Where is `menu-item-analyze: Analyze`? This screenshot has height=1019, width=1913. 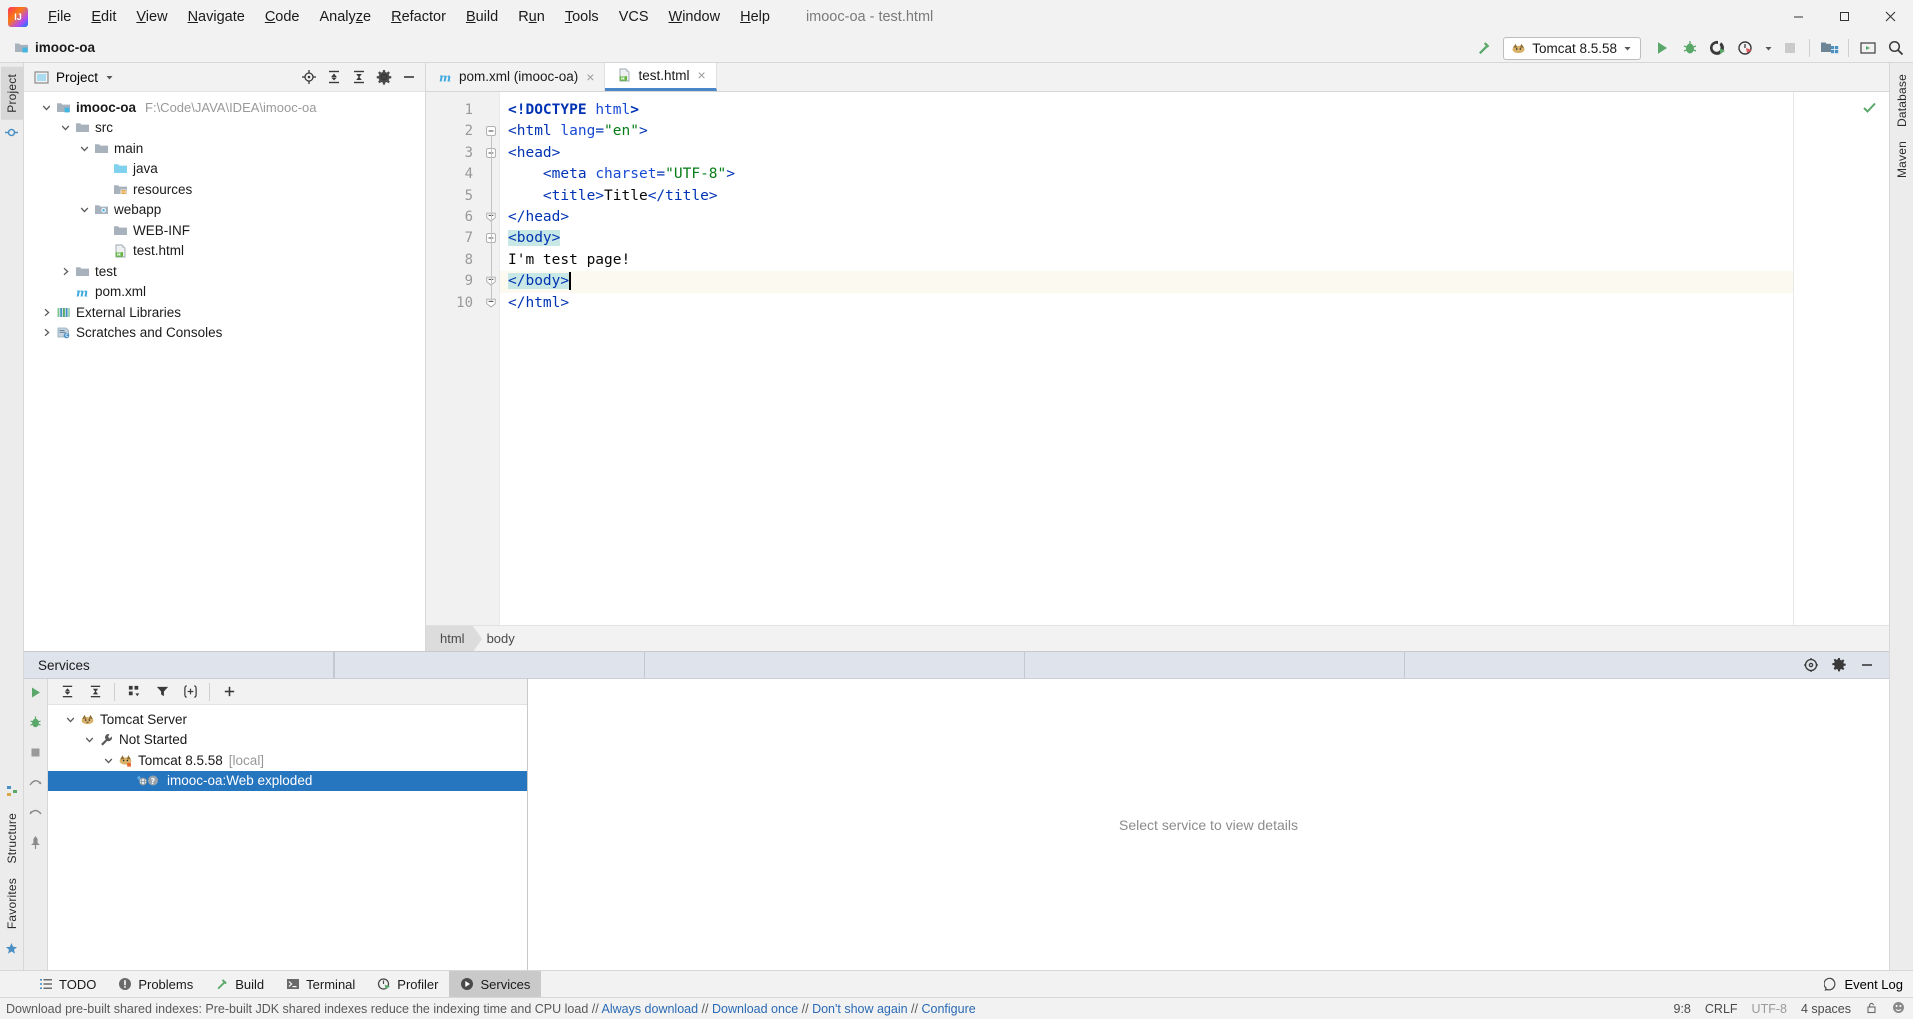 menu-item-analyze: Analyze is located at coordinates (346, 17).